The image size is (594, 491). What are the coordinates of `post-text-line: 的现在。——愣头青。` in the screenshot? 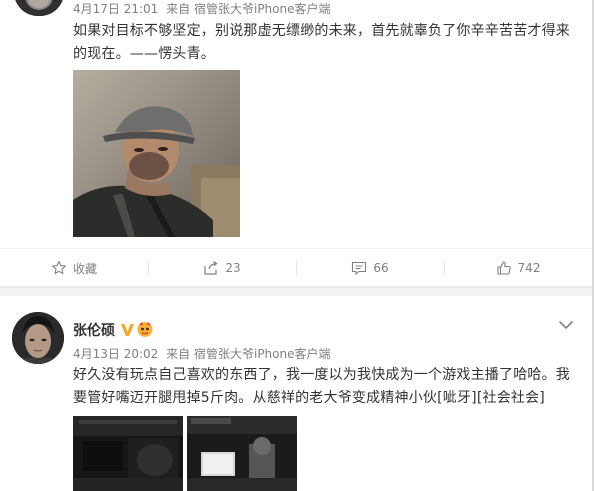 It's located at (144, 54).